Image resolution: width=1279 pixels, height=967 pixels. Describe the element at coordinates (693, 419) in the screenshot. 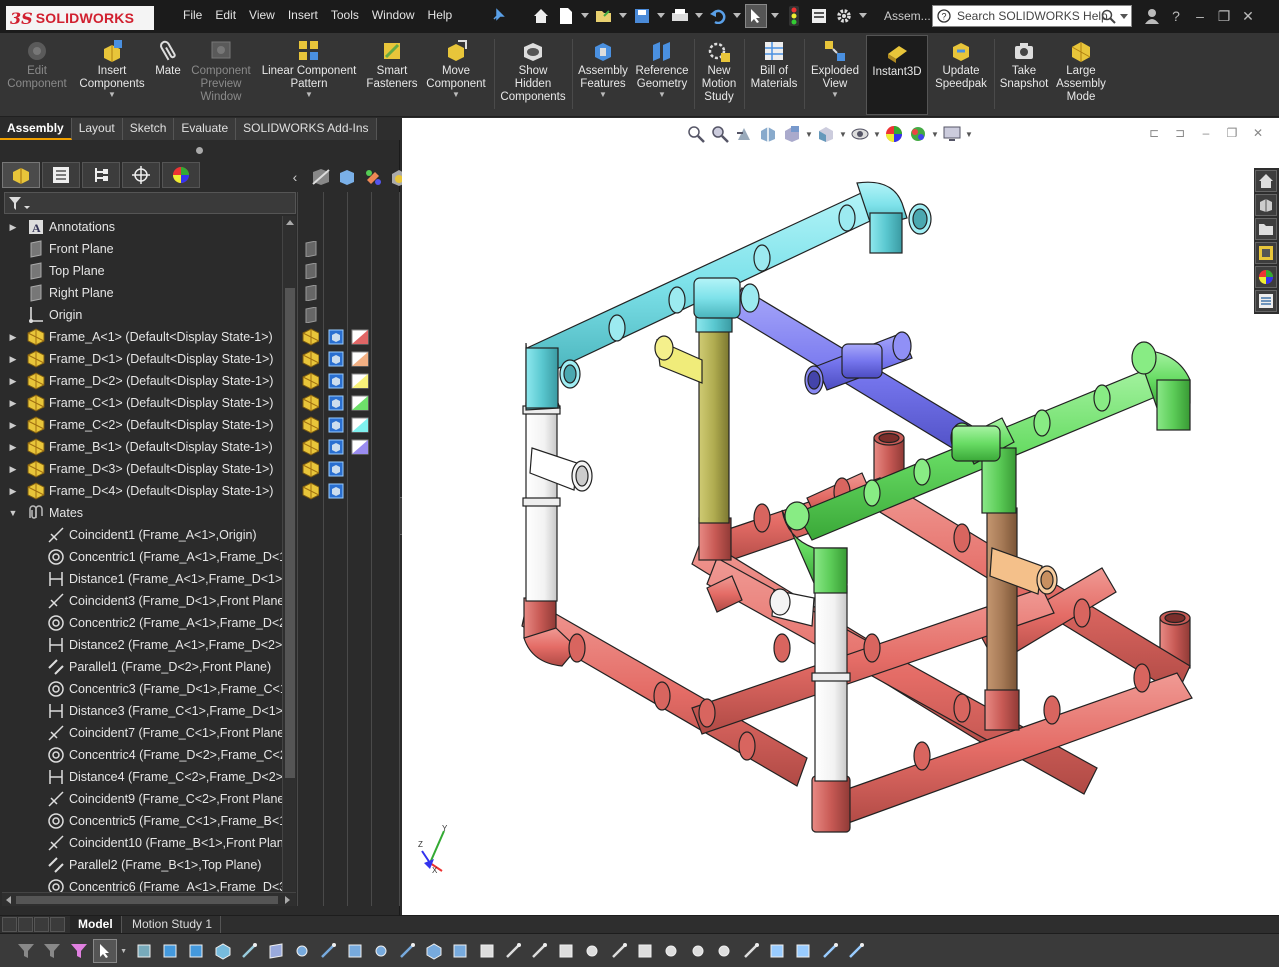

I see `frame-d-yellow-upright` at that location.